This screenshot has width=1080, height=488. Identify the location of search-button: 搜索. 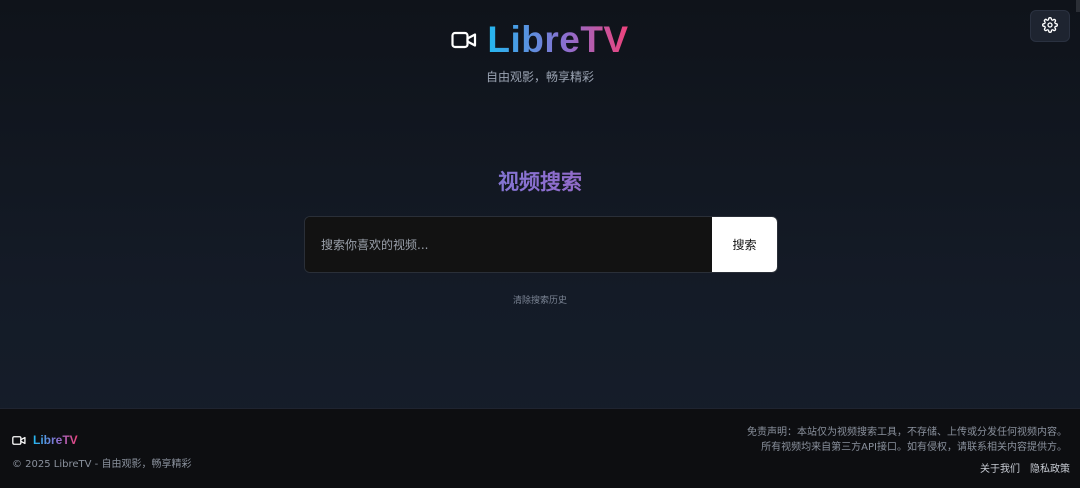
(744, 244).